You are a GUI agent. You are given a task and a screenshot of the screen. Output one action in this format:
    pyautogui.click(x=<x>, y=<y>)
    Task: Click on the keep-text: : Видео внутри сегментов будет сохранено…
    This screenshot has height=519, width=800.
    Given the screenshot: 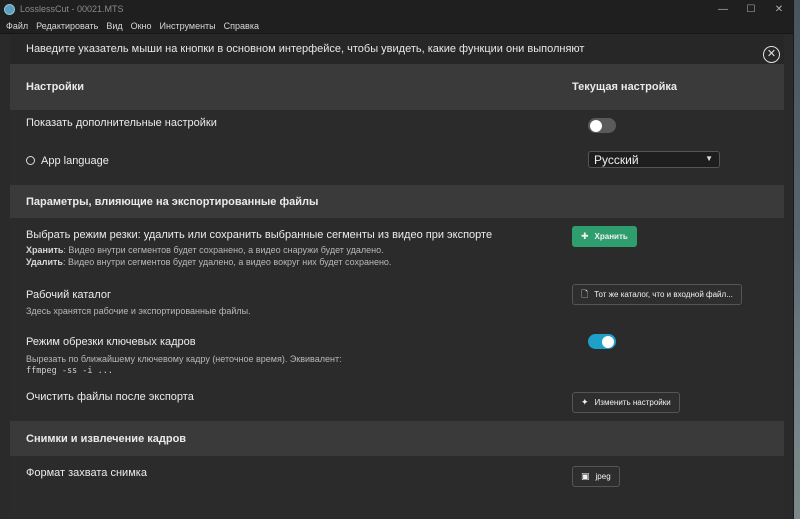 What is the action you would take?
    pyautogui.click(x=223, y=250)
    